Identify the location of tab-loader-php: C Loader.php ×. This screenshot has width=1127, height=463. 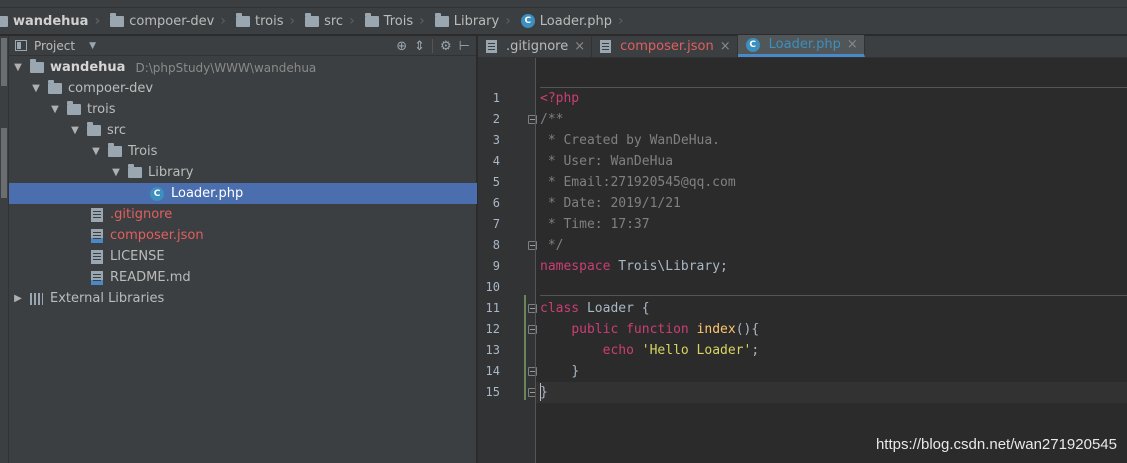
(801, 46).